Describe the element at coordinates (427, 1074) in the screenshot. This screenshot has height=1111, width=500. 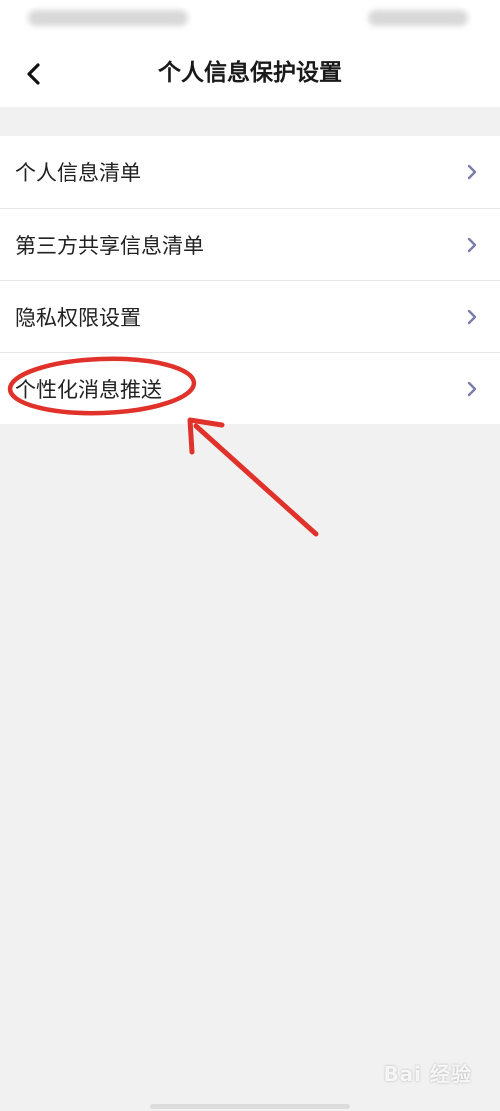
I see `watermark-logo: Bai 经验` at that location.